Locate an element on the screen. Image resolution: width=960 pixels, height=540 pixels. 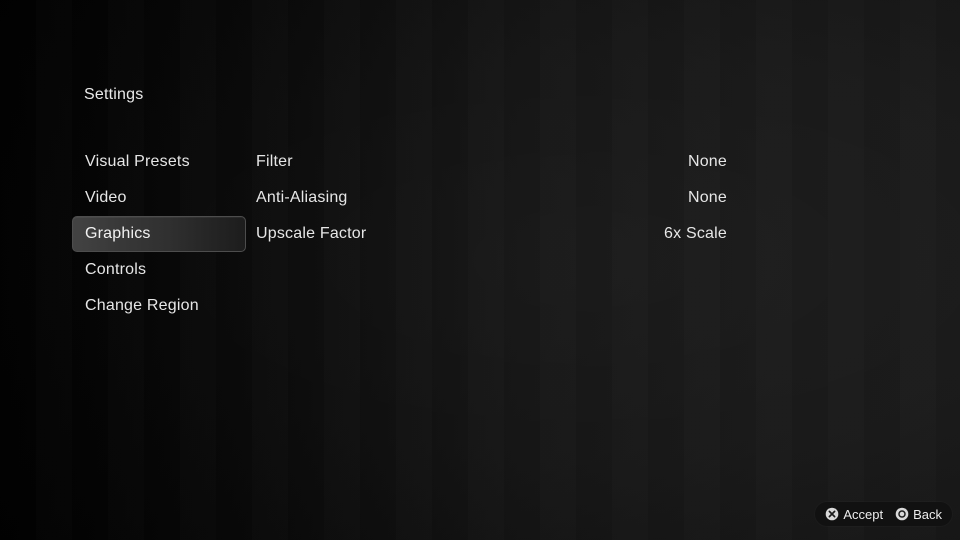
setting-row-filter: Filter None is located at coordinates (491, 162).